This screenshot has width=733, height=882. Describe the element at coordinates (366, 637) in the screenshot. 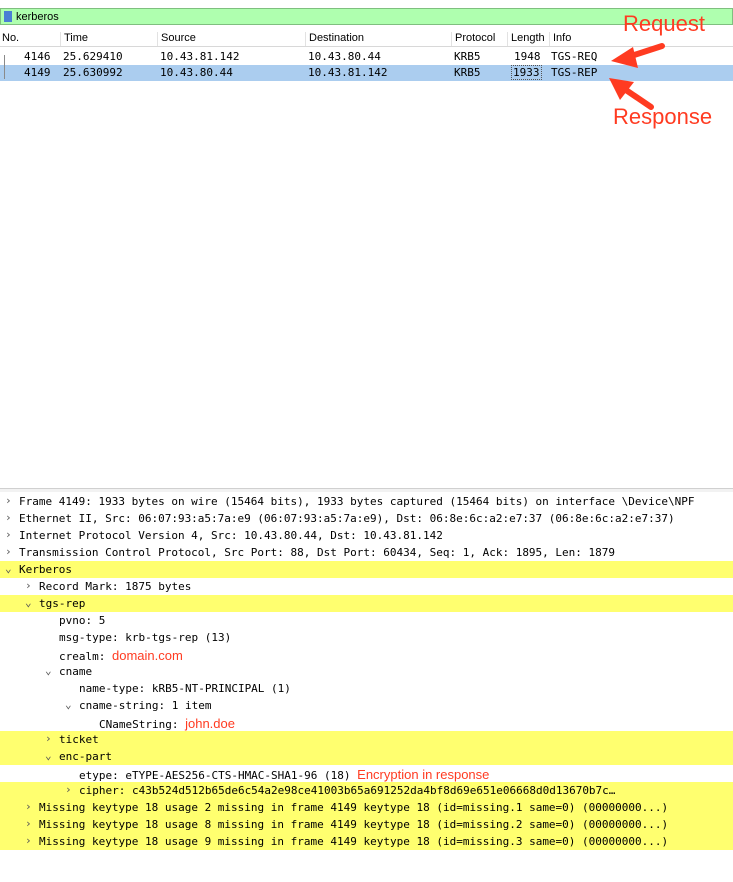

I see `tree-item: msg-type: krb-tgs-rep (13)` at that location.